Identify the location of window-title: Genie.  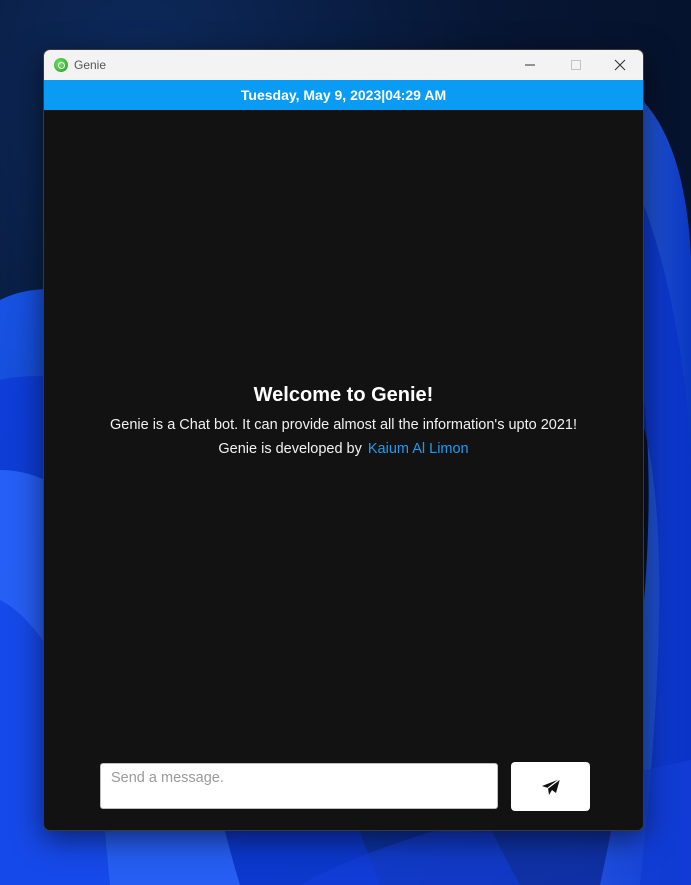
(90, 65).